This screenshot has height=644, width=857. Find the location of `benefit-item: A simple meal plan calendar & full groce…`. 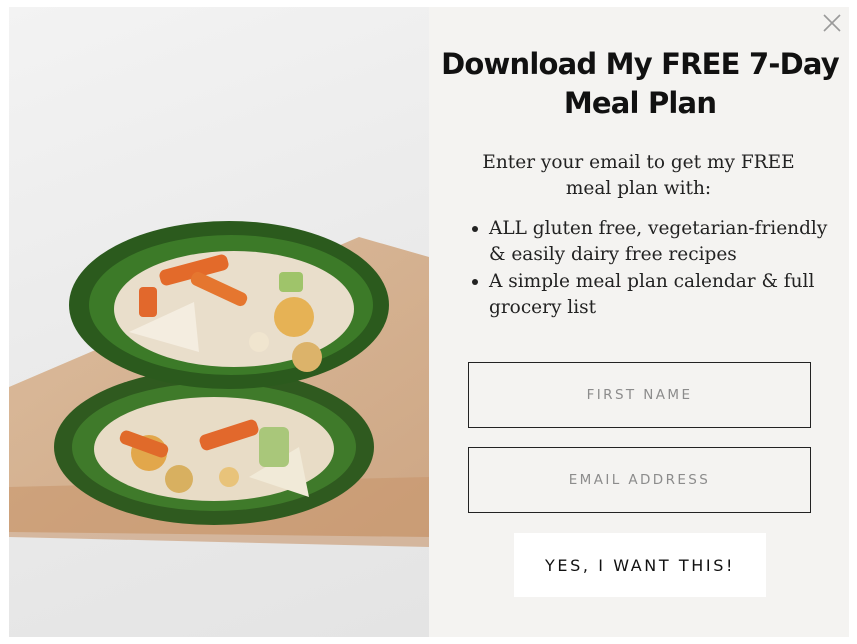

benefit-item: A simple meal plan calendar & full groce… is located at coordinates (654, 295).